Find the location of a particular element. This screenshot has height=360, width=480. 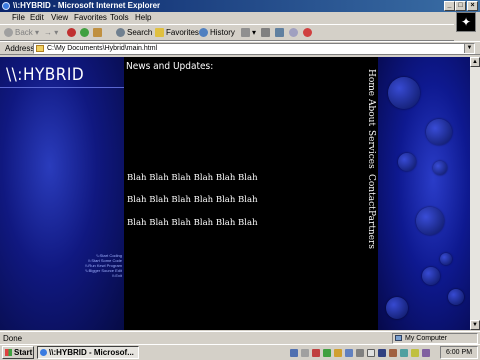

logo-divider is located at coordinates (62, 87).